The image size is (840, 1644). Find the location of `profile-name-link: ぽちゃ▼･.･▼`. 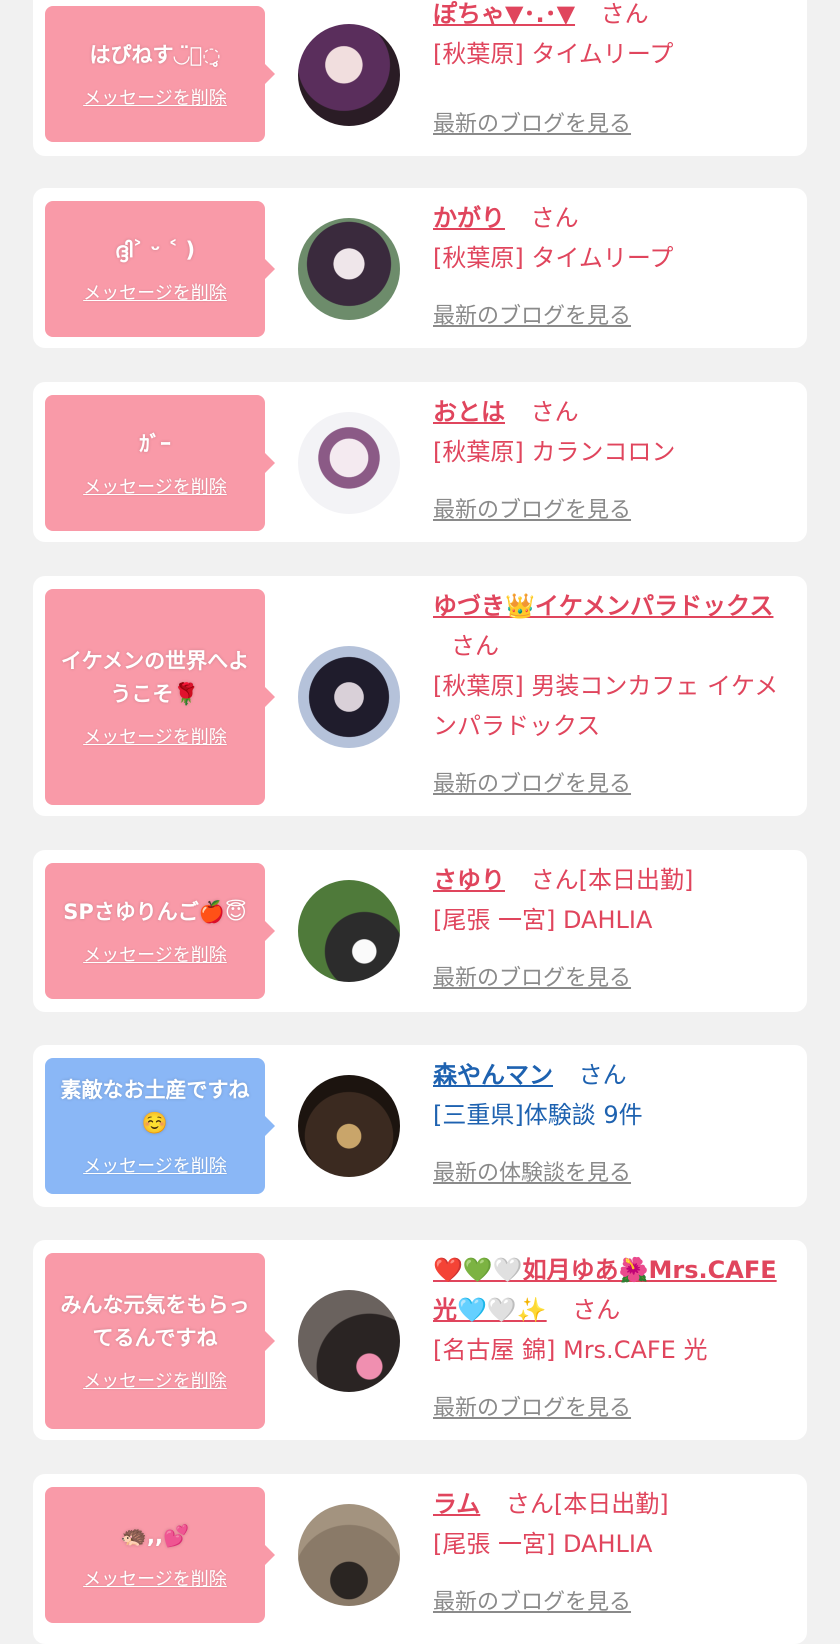

profile-name-link: ぽちゃ▼･.･▼ is located at coordinates (504, 14).